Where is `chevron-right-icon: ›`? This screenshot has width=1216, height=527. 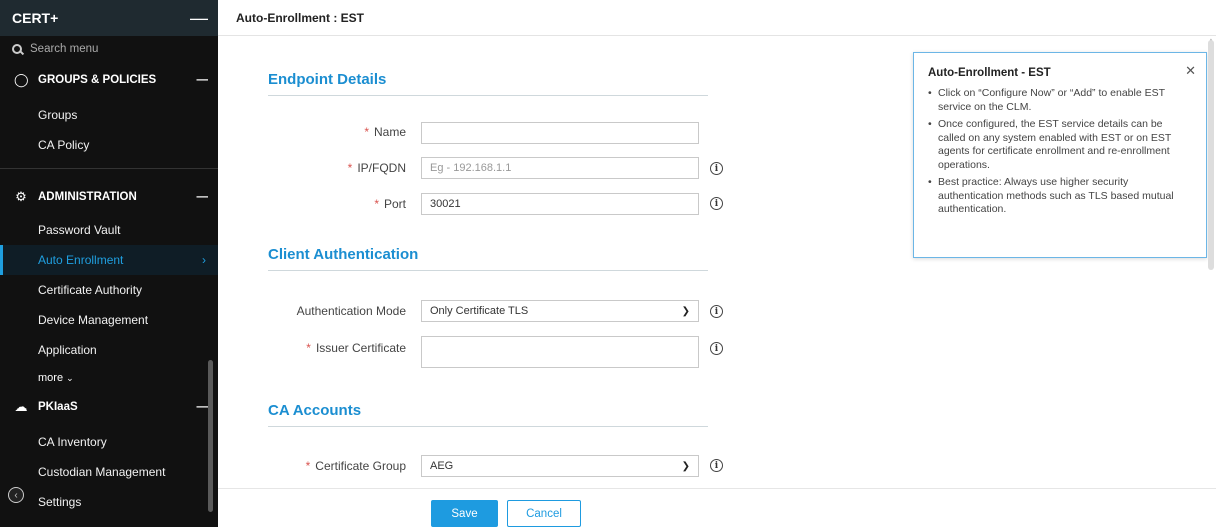
chevron-right-icon: › is located at coordinates (204, 260).